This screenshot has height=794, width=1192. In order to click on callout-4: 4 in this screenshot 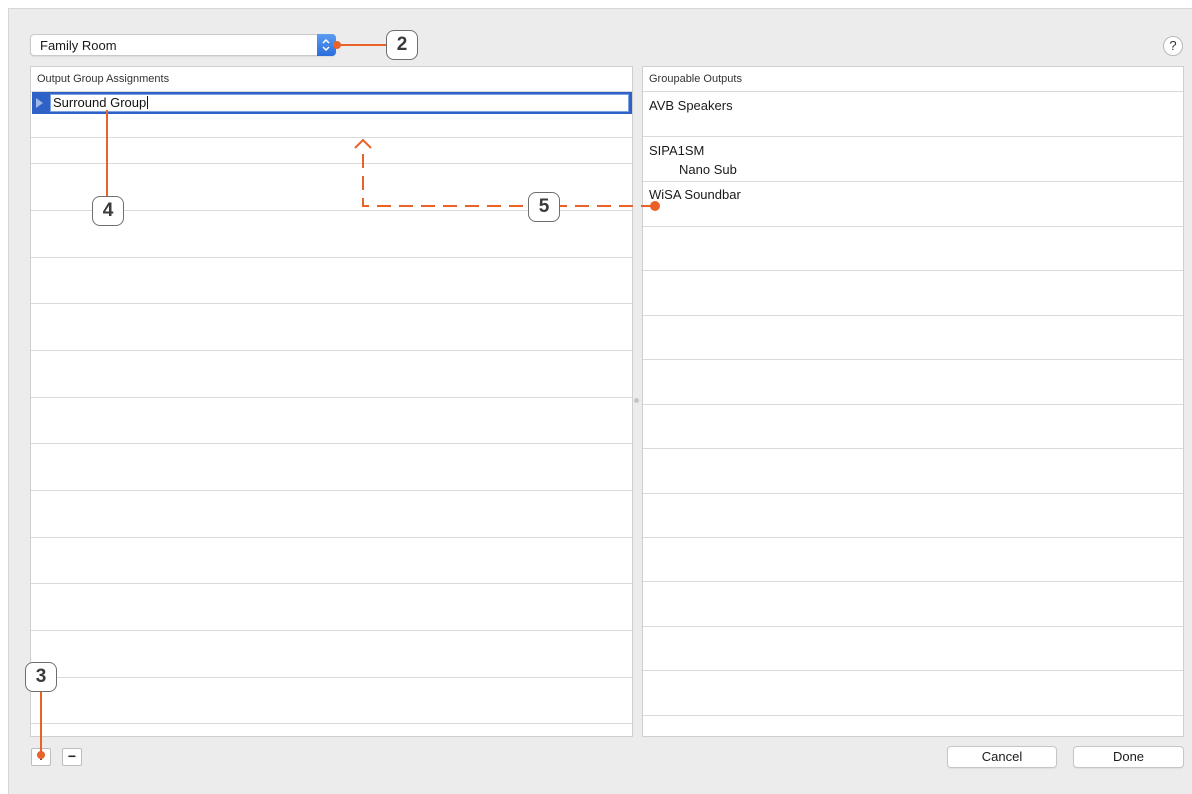, I will do `click(108, 211)`.